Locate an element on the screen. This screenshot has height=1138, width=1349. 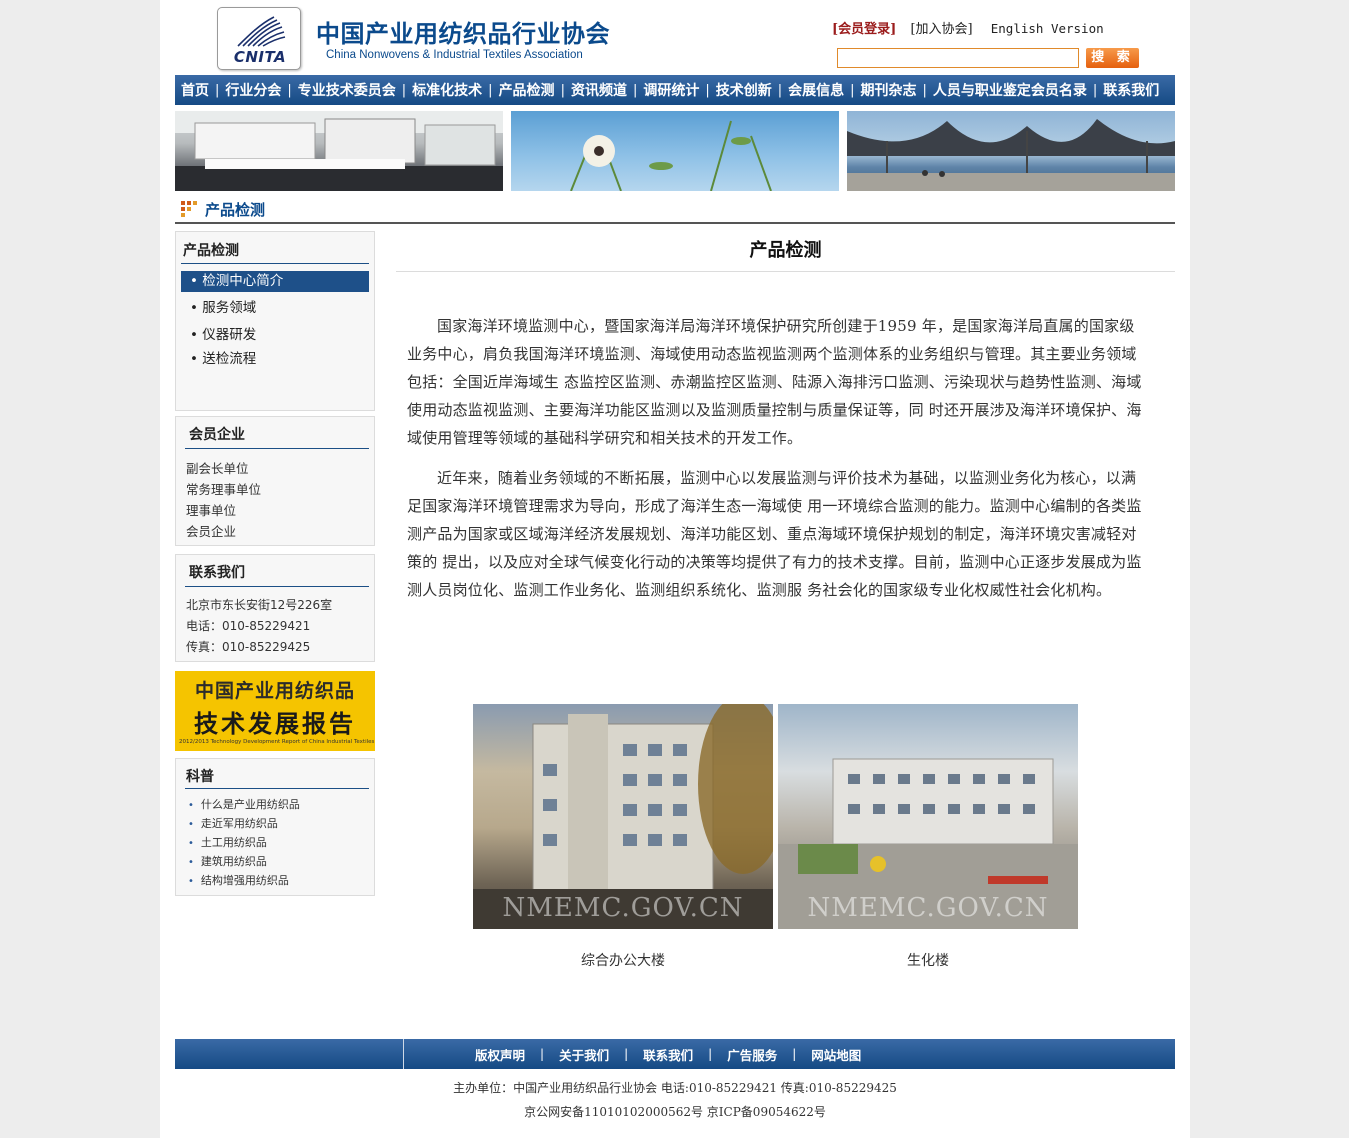
nav-item-contact: 联系我们 is located at coordinates (1131, 90).